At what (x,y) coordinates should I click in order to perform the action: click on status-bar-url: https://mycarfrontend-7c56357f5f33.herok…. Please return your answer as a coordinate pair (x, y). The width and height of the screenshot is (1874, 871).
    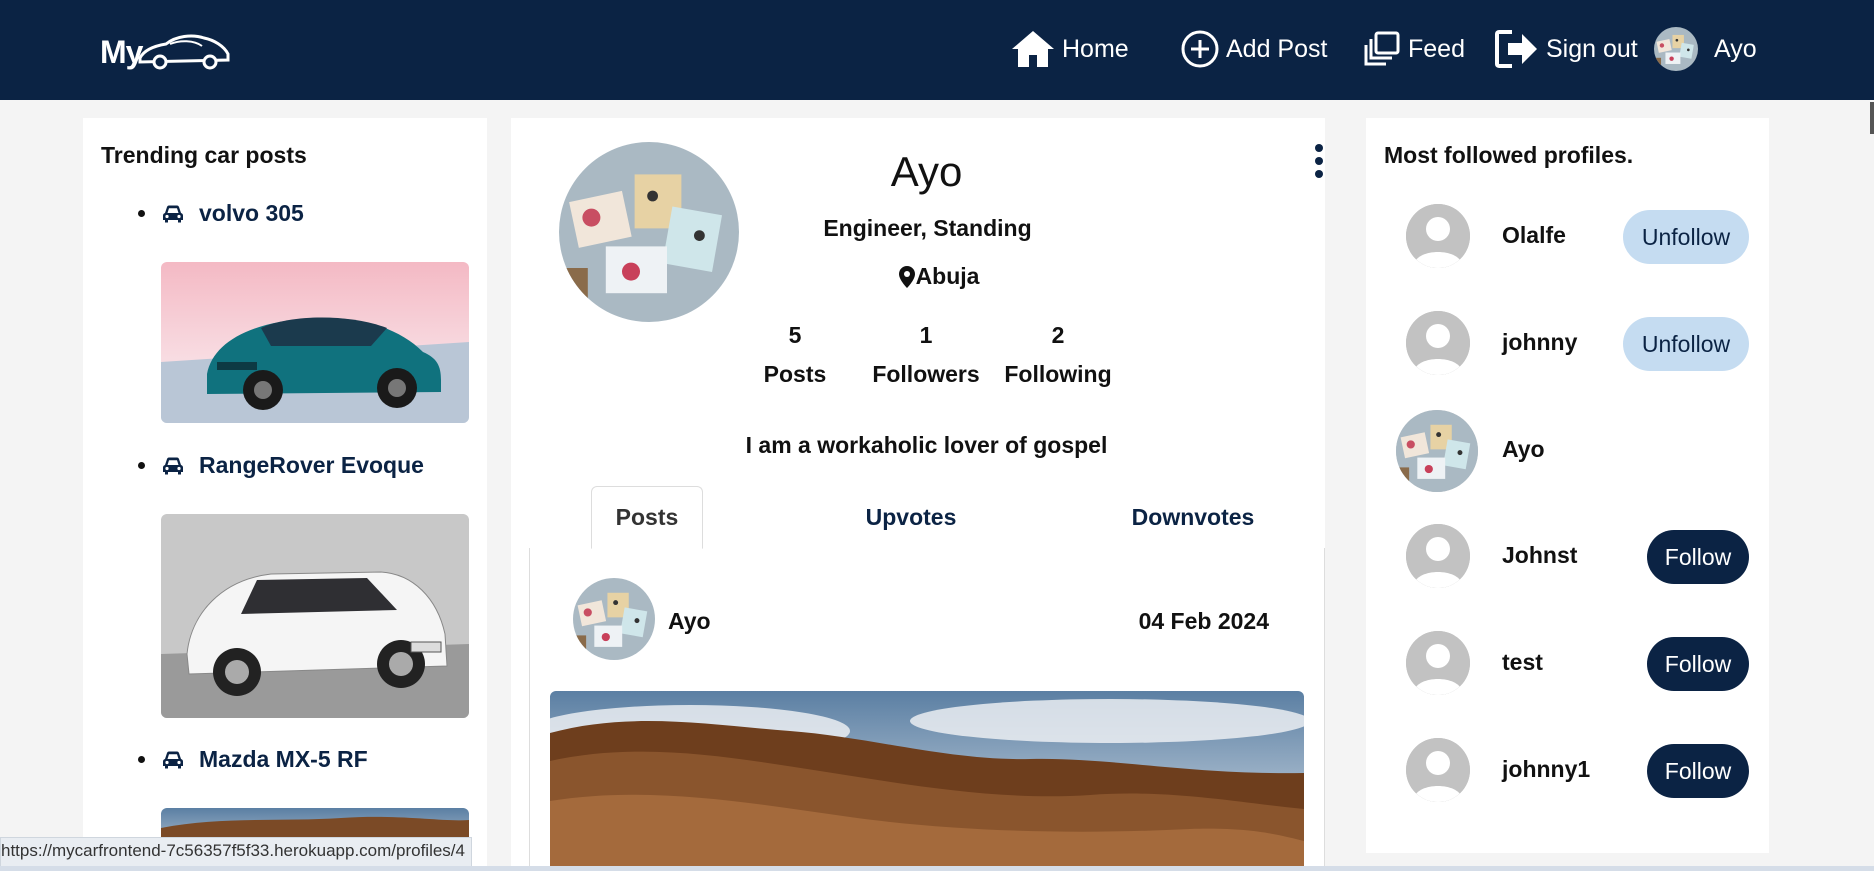
    Looking at the image, I should click on (236, 852).